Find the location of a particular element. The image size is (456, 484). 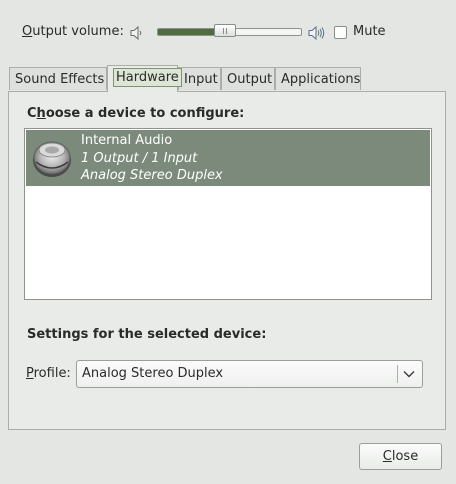

dropdown-divider is located at coordinates (397, 374).